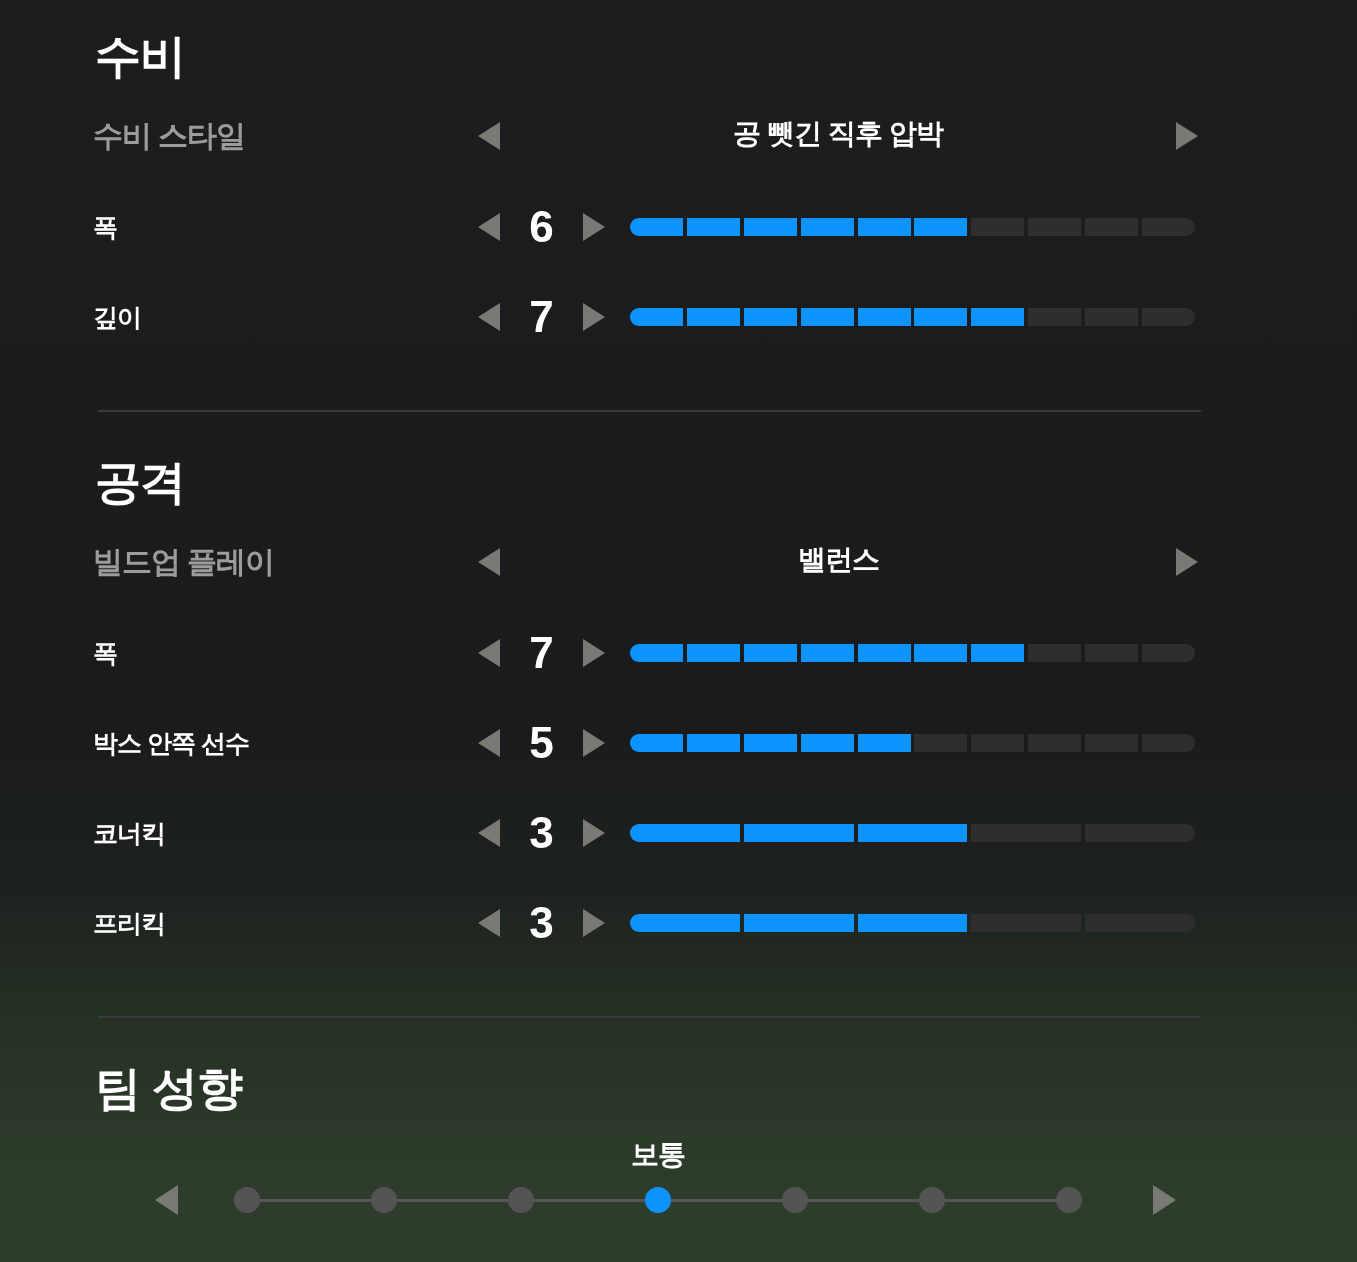 The image size is (1357, 1262). I want to click on style-label: 수비 스타일, so click(169, 135).